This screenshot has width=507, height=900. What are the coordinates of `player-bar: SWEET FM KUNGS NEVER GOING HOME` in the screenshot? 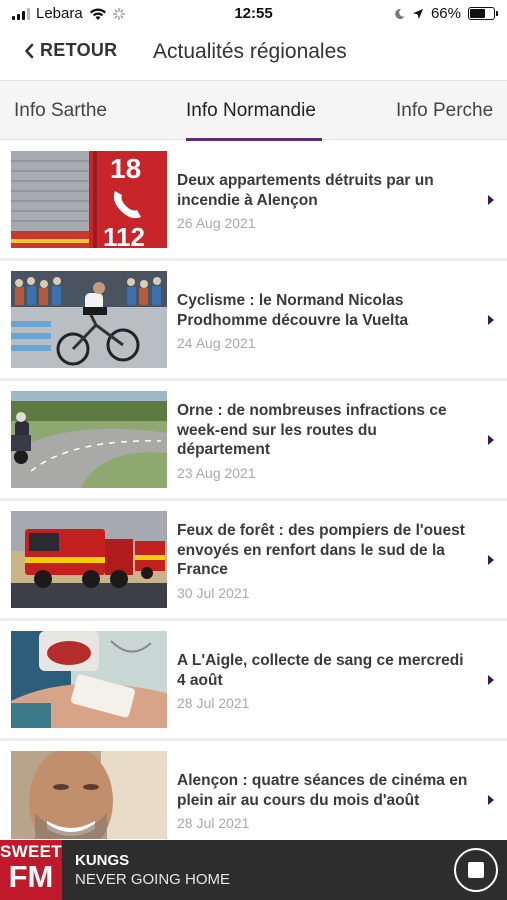 It's located at (253, 870).